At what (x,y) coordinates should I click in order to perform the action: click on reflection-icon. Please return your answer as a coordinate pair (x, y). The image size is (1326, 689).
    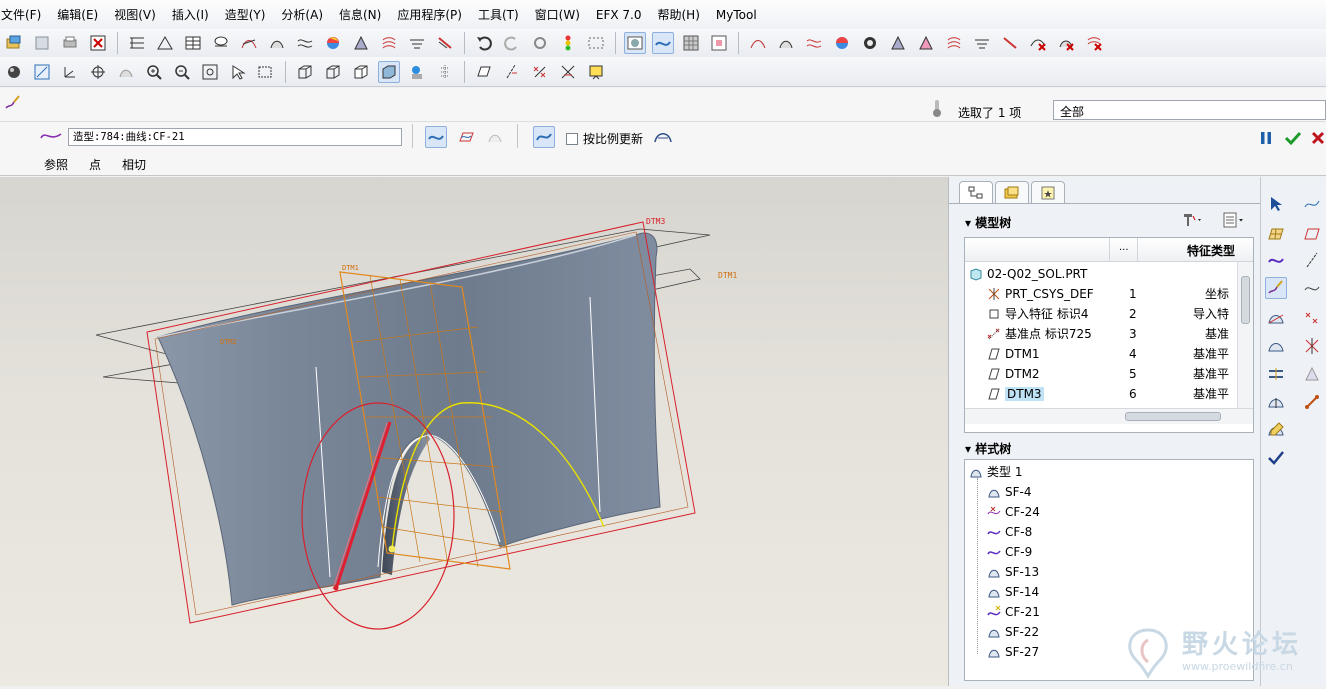
    Looking at the image, I should click on (389, 43).